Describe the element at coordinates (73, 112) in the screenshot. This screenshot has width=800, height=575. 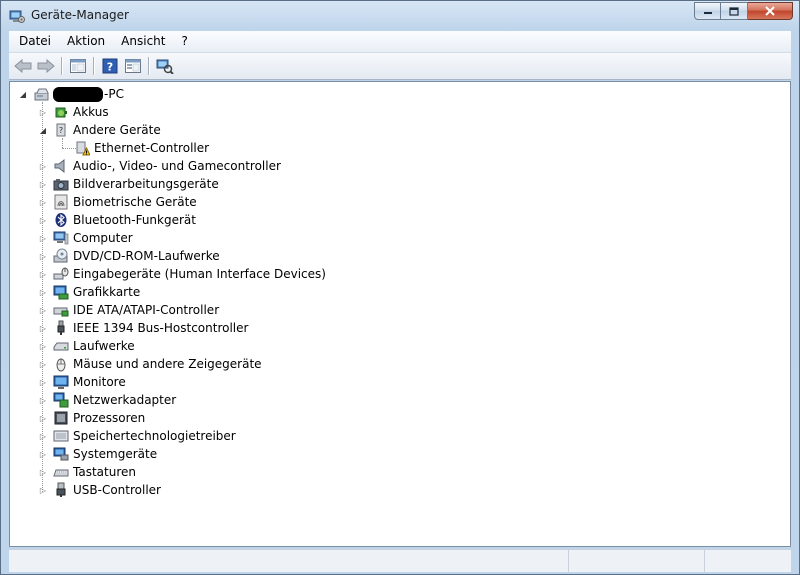
I see `tree-item-akkus: ▷ Akkus` at that location.